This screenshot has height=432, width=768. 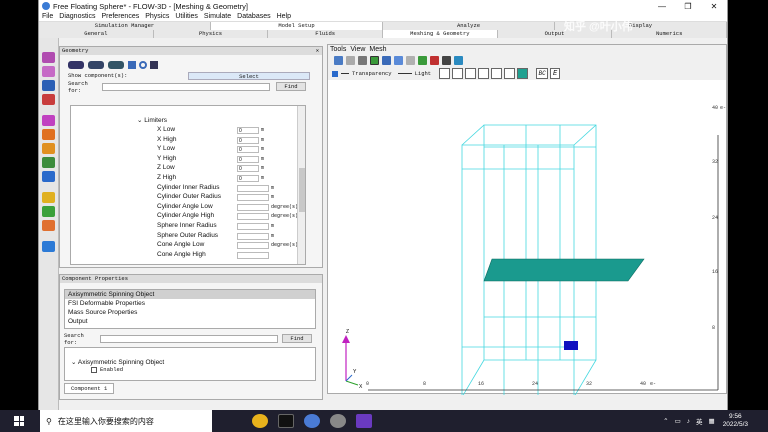 I want to click on fill-icon, so click(x=48, y=134).